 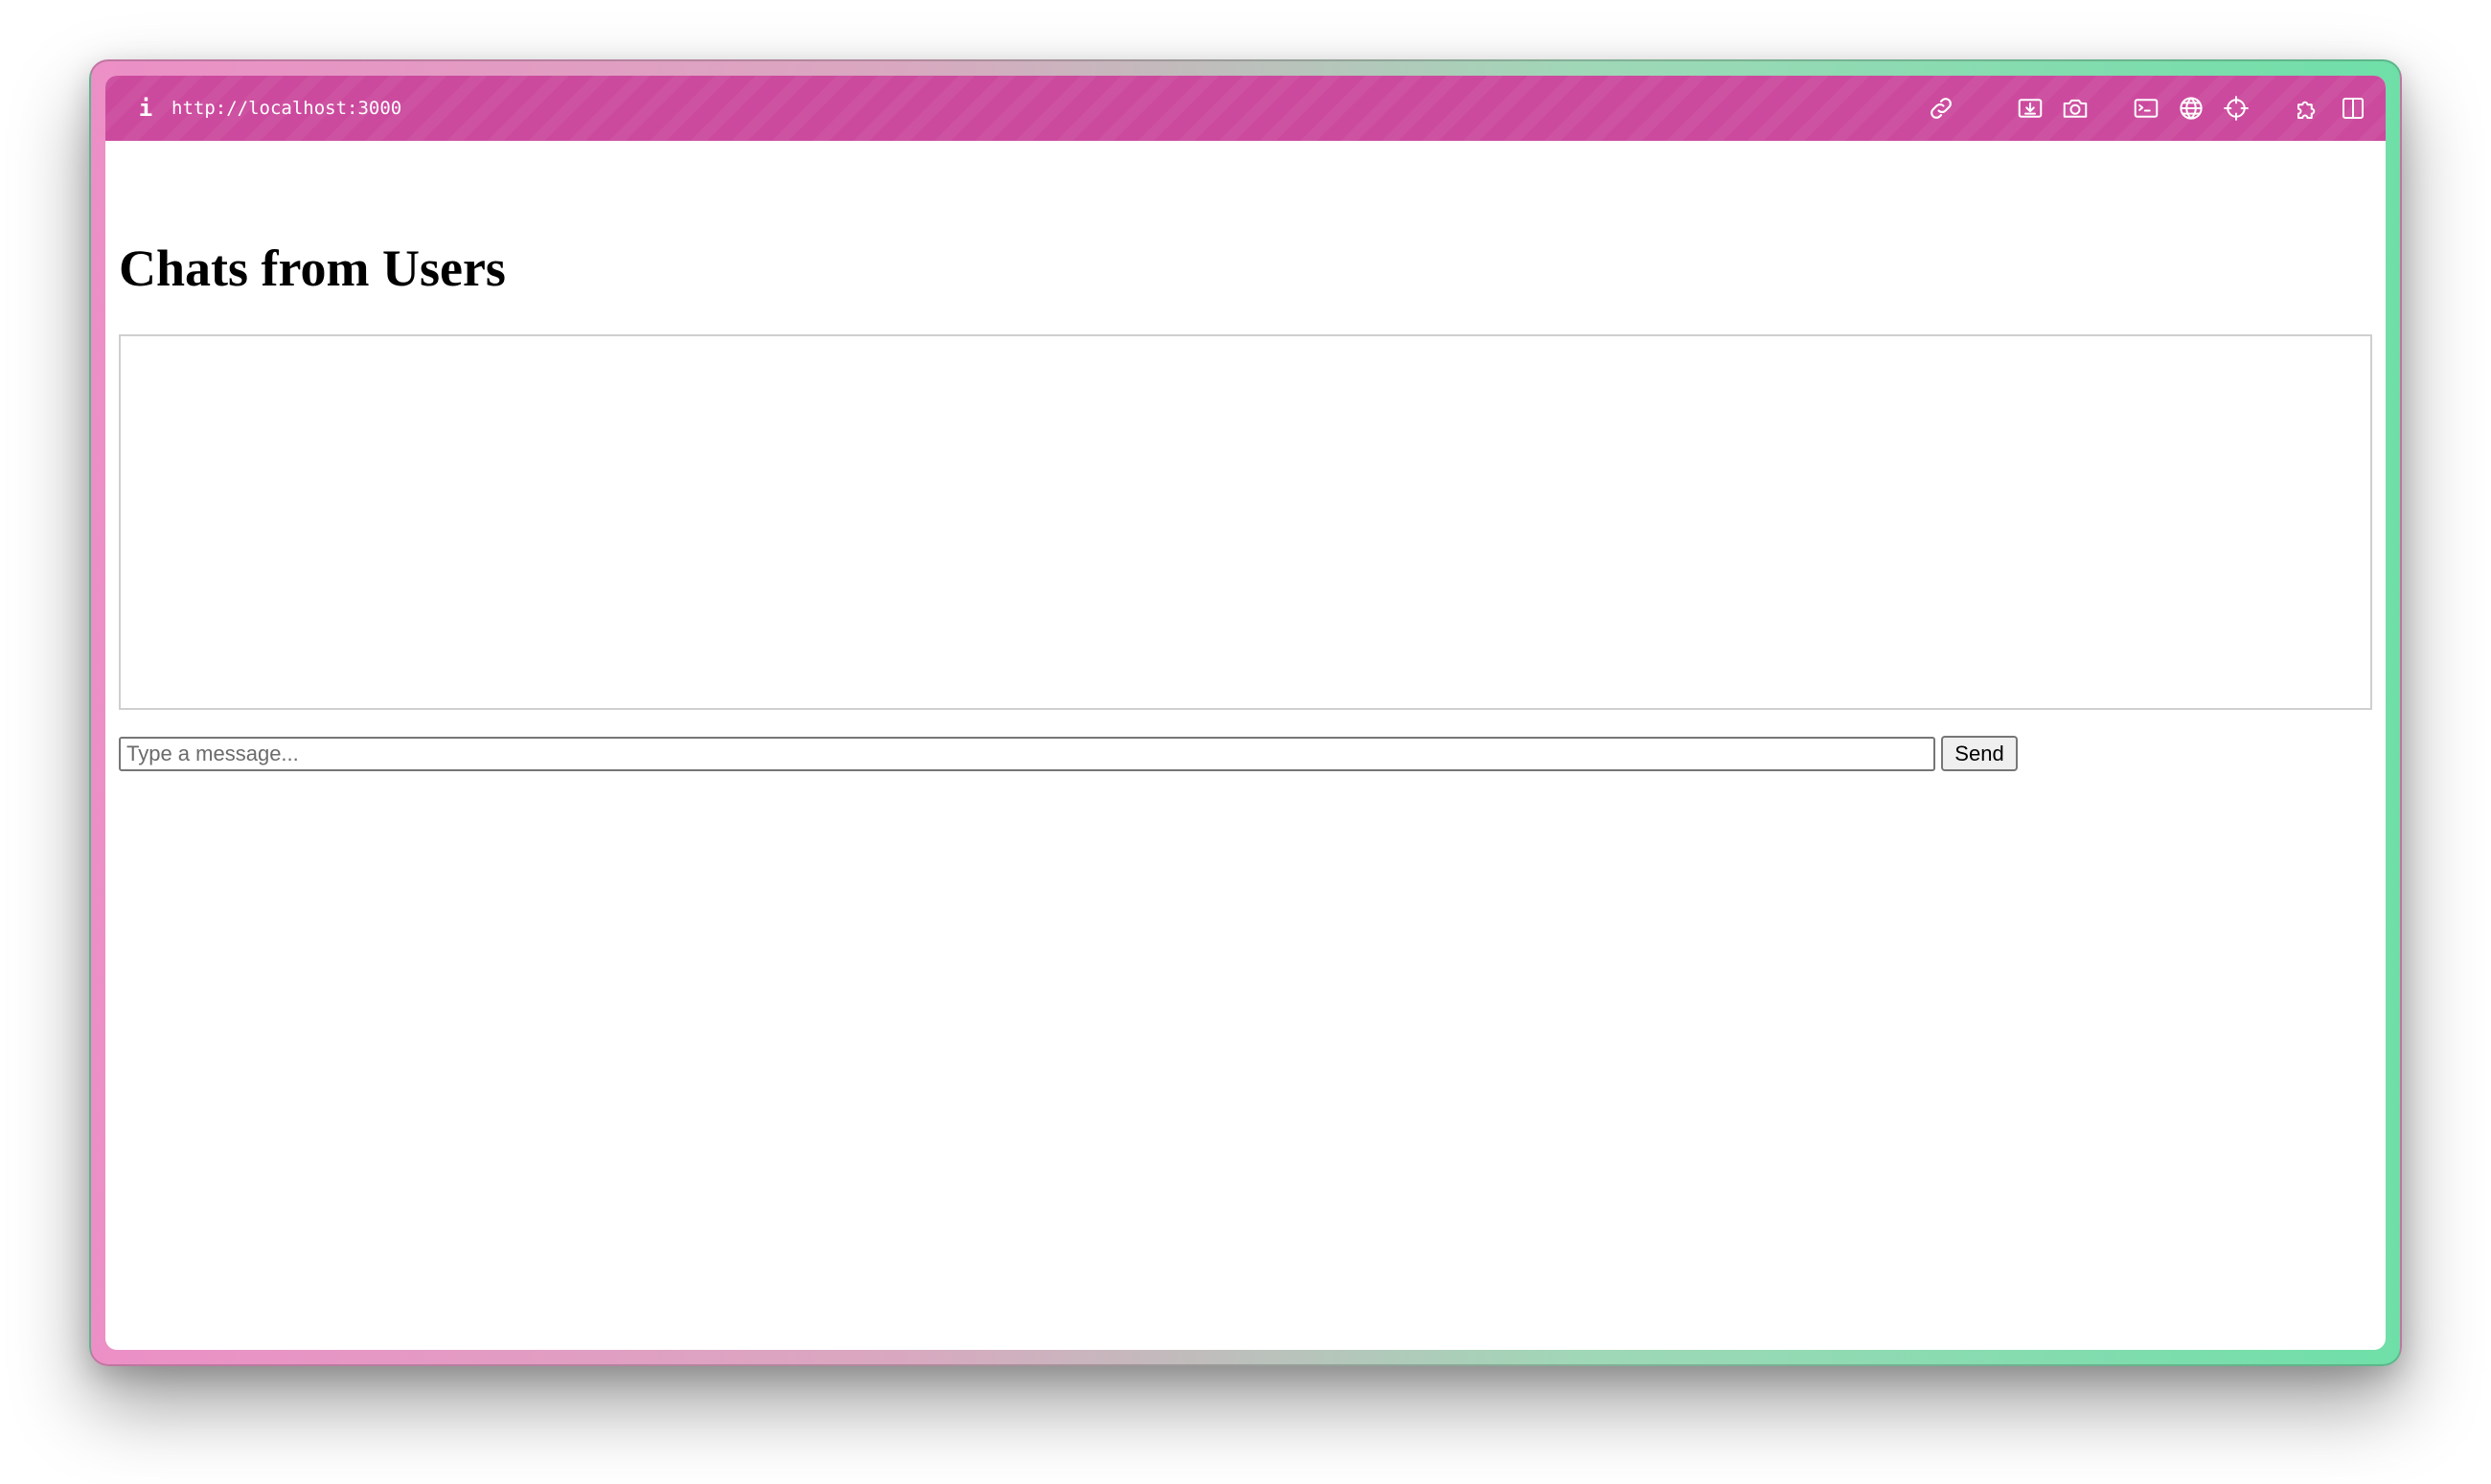 What do you see at coordinates (1979, 753) in the screenshot?
I see `send-button: Send` at bounding box center [1979, 753].